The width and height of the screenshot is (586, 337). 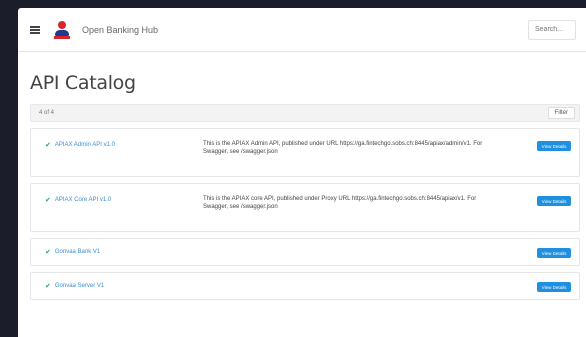 I want to click on page-title: API Catalog, so click(x=83, y=83).